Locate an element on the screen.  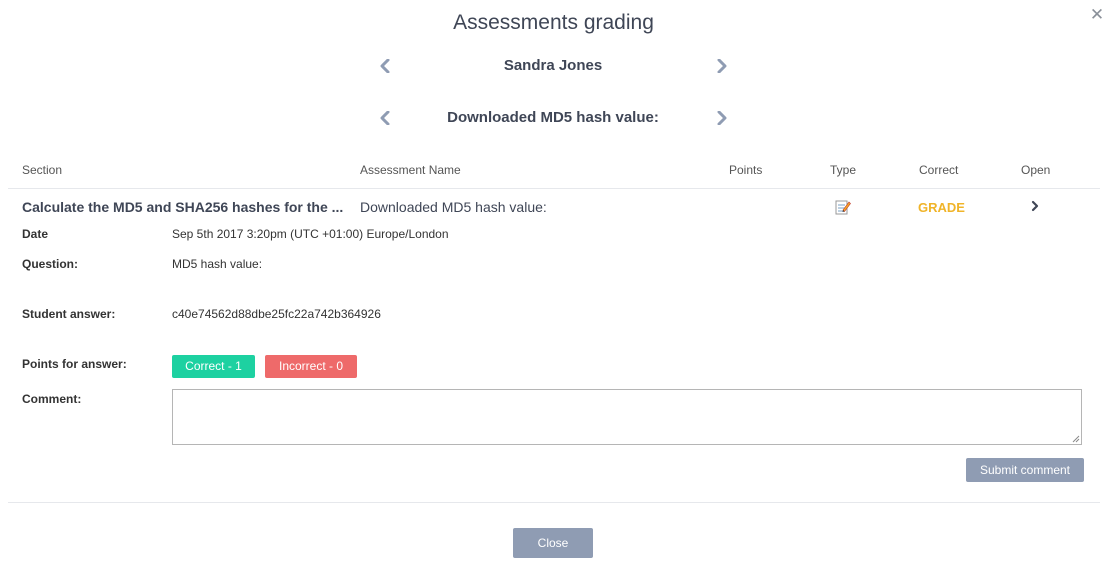
question-label: Downloaded MD5 hash value: is located at coordinates (553, 117).